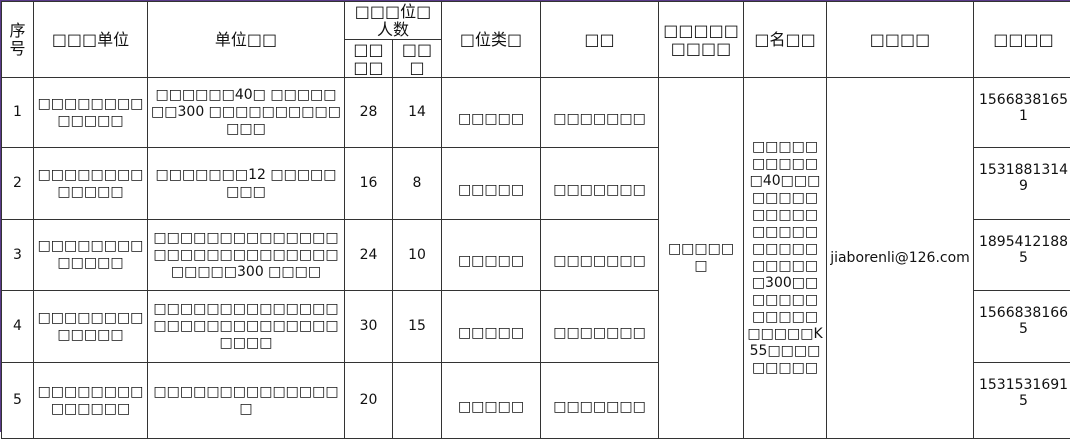 The width and height of the screenshot is (1070, 439). I want to click on cell-positions-b: 10, so click(417, 255).